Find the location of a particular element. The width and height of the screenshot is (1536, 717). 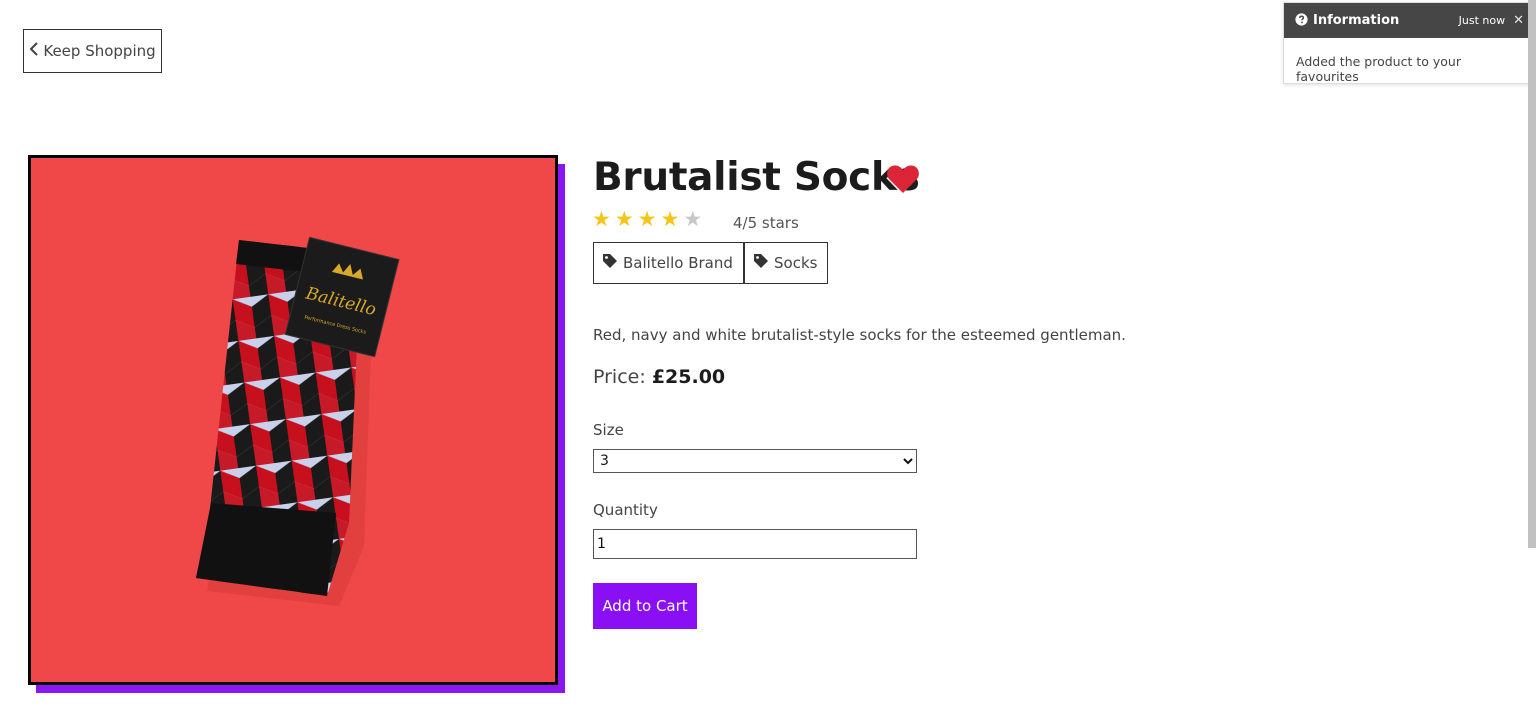

keep-shopping-label: Keep Shopping is located at coordinates (99, 51).